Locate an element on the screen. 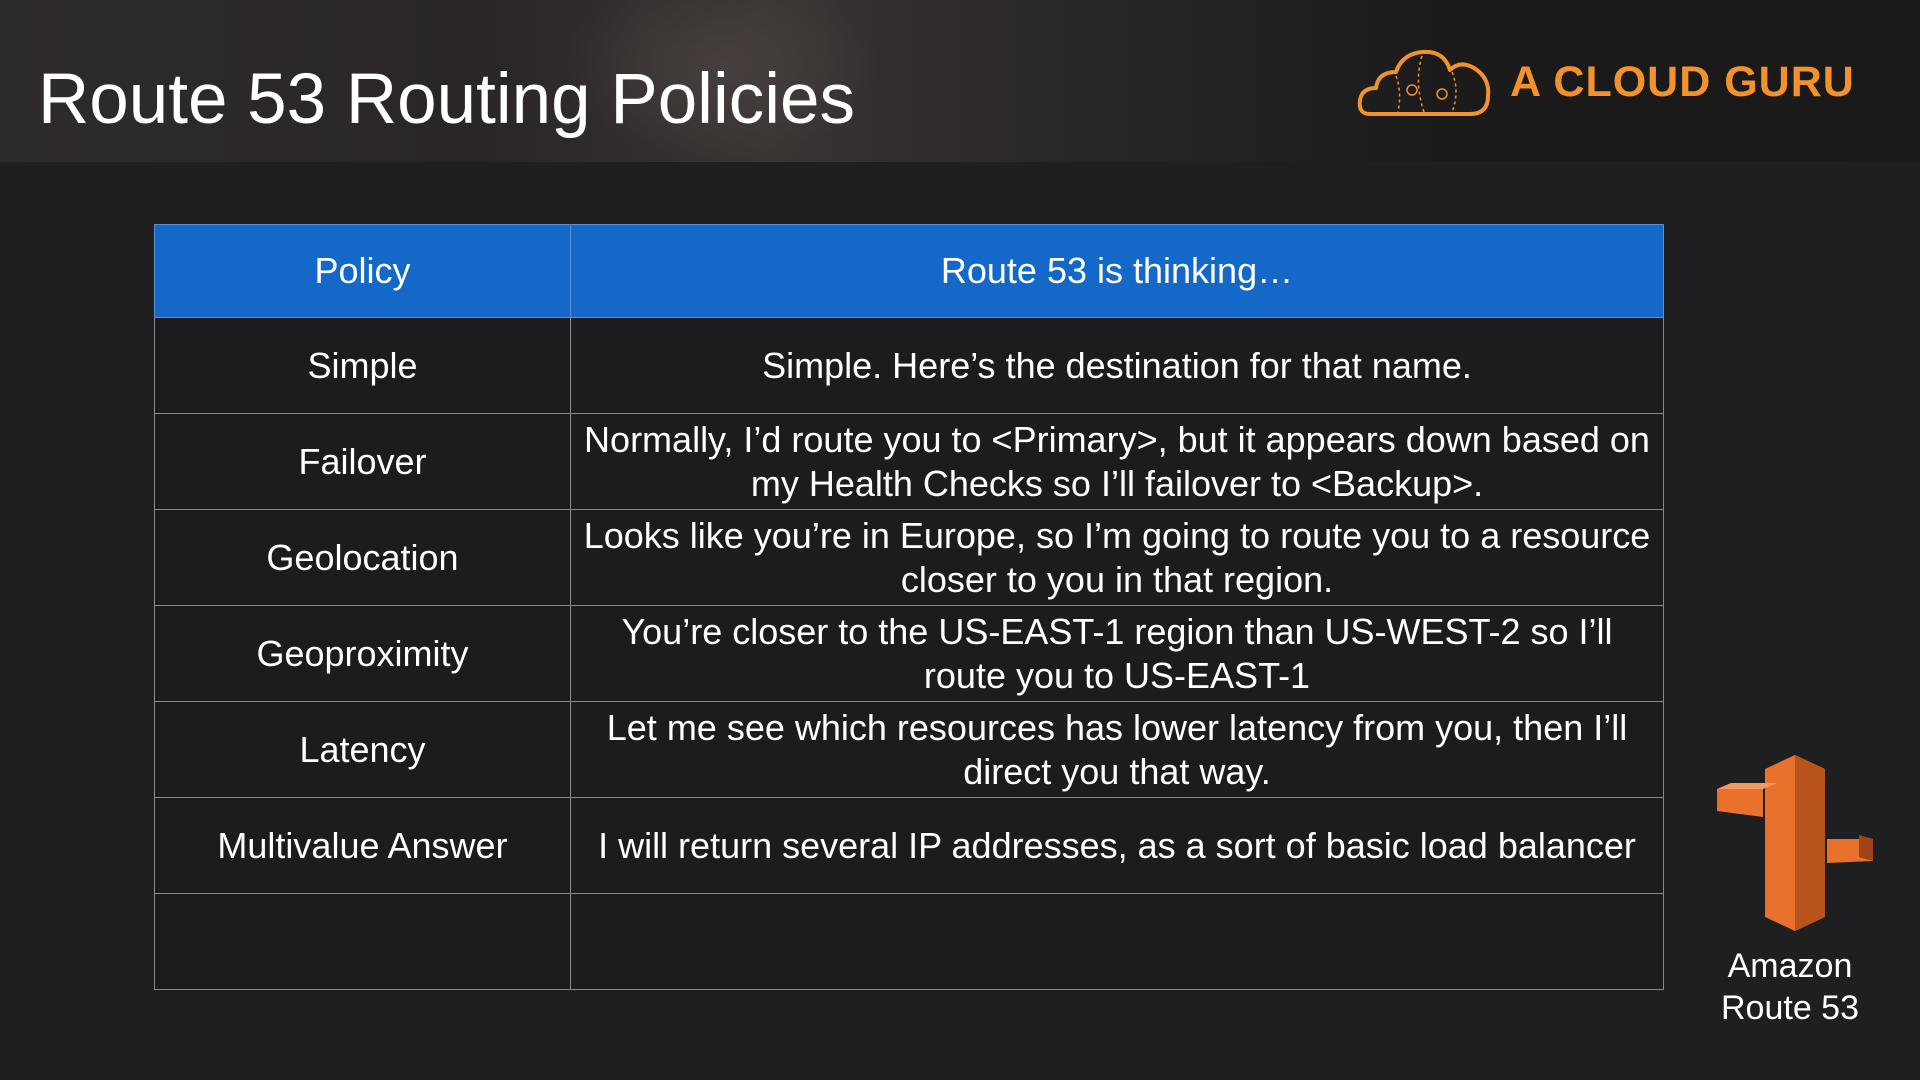  brand-name: A CLOUD GURU is located at coordinates (1682, 81).